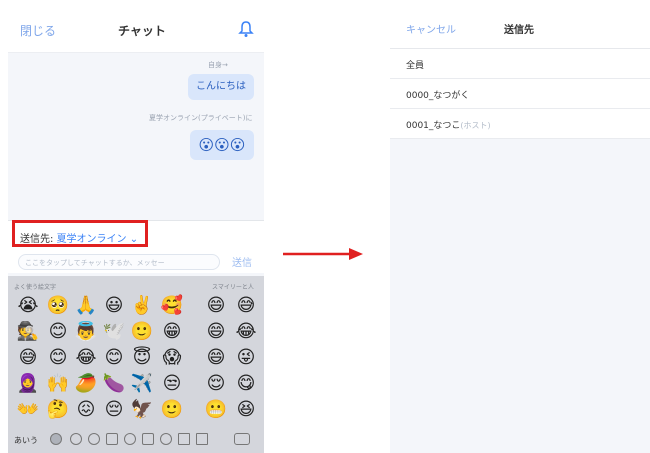 The height and width of the screenshot is (453, 650). Describe the element at coordinates (114, 384) in the screenshot. I see `emoji-key: 🍆` at that location.